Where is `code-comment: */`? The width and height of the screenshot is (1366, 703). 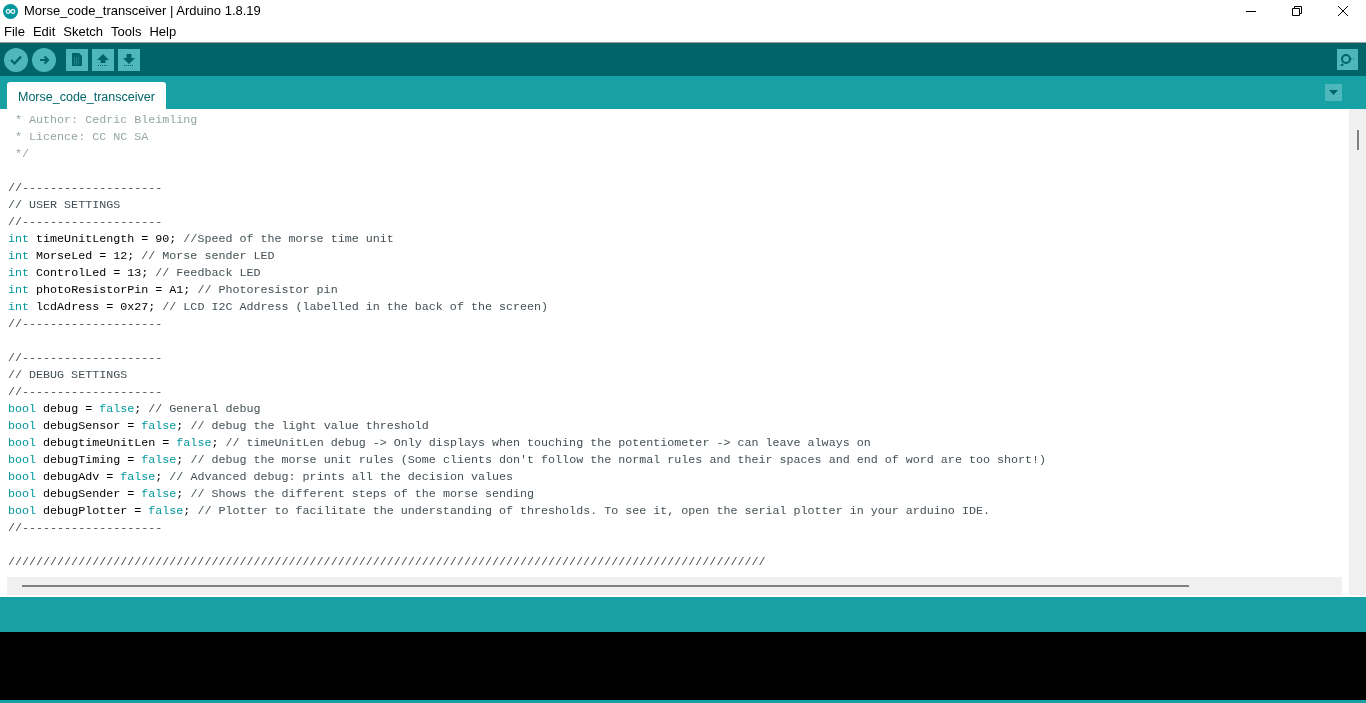
code-comment: */ is located at coordinates (22, 154).